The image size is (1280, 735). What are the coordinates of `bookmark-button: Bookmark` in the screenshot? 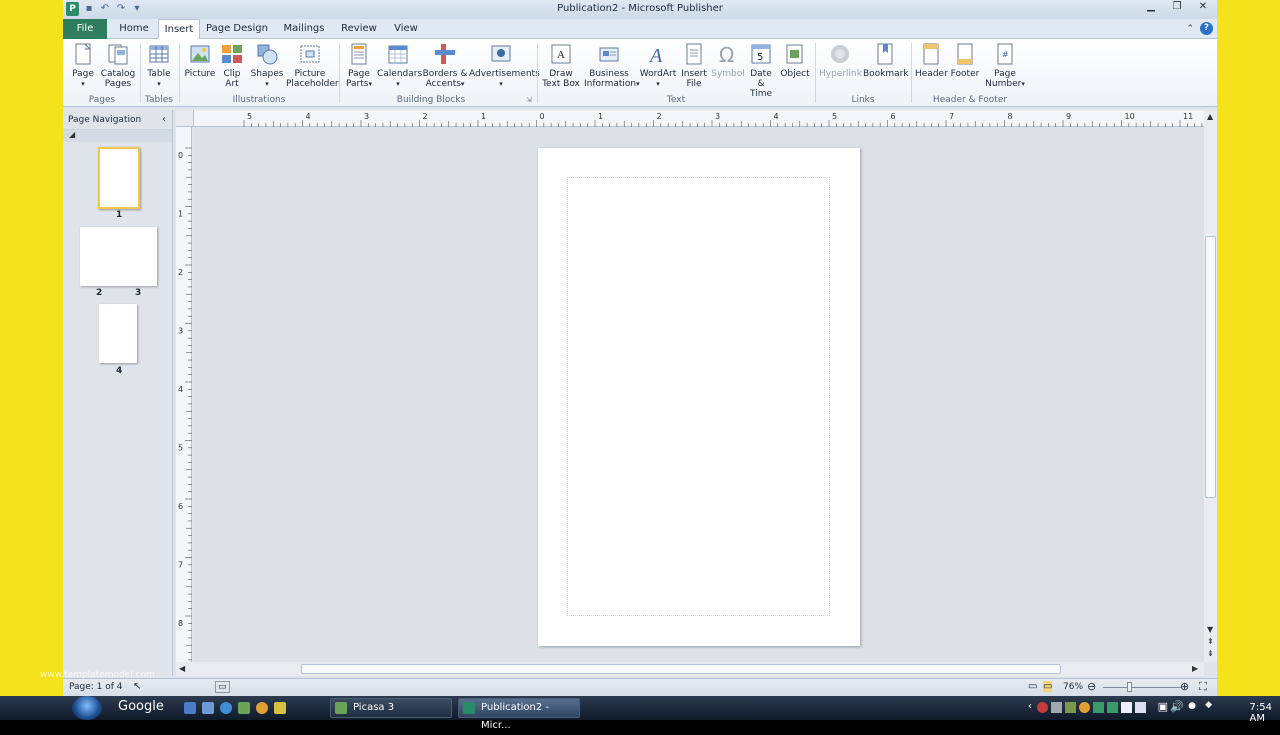 It's located at (886, 60).